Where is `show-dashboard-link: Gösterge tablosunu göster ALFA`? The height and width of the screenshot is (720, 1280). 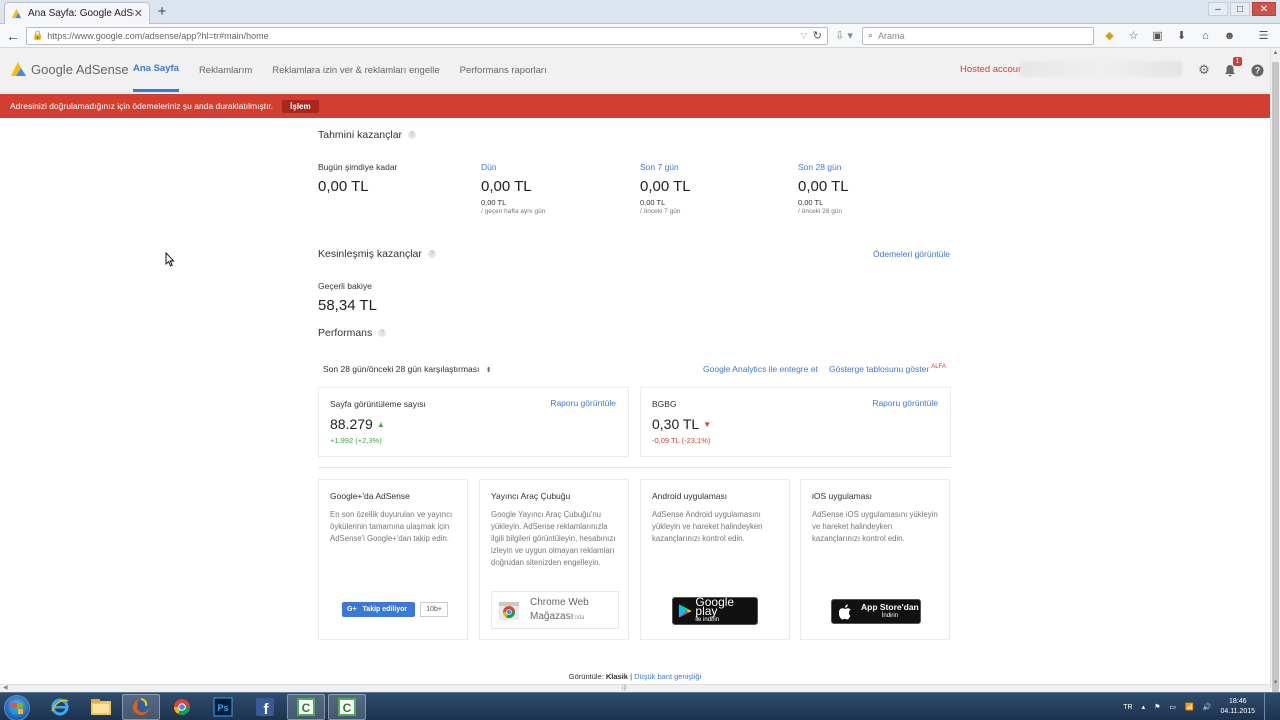 show-dashboard-link: Gösterge tablosunu göster ALFA is located at coordinates (887, 369).